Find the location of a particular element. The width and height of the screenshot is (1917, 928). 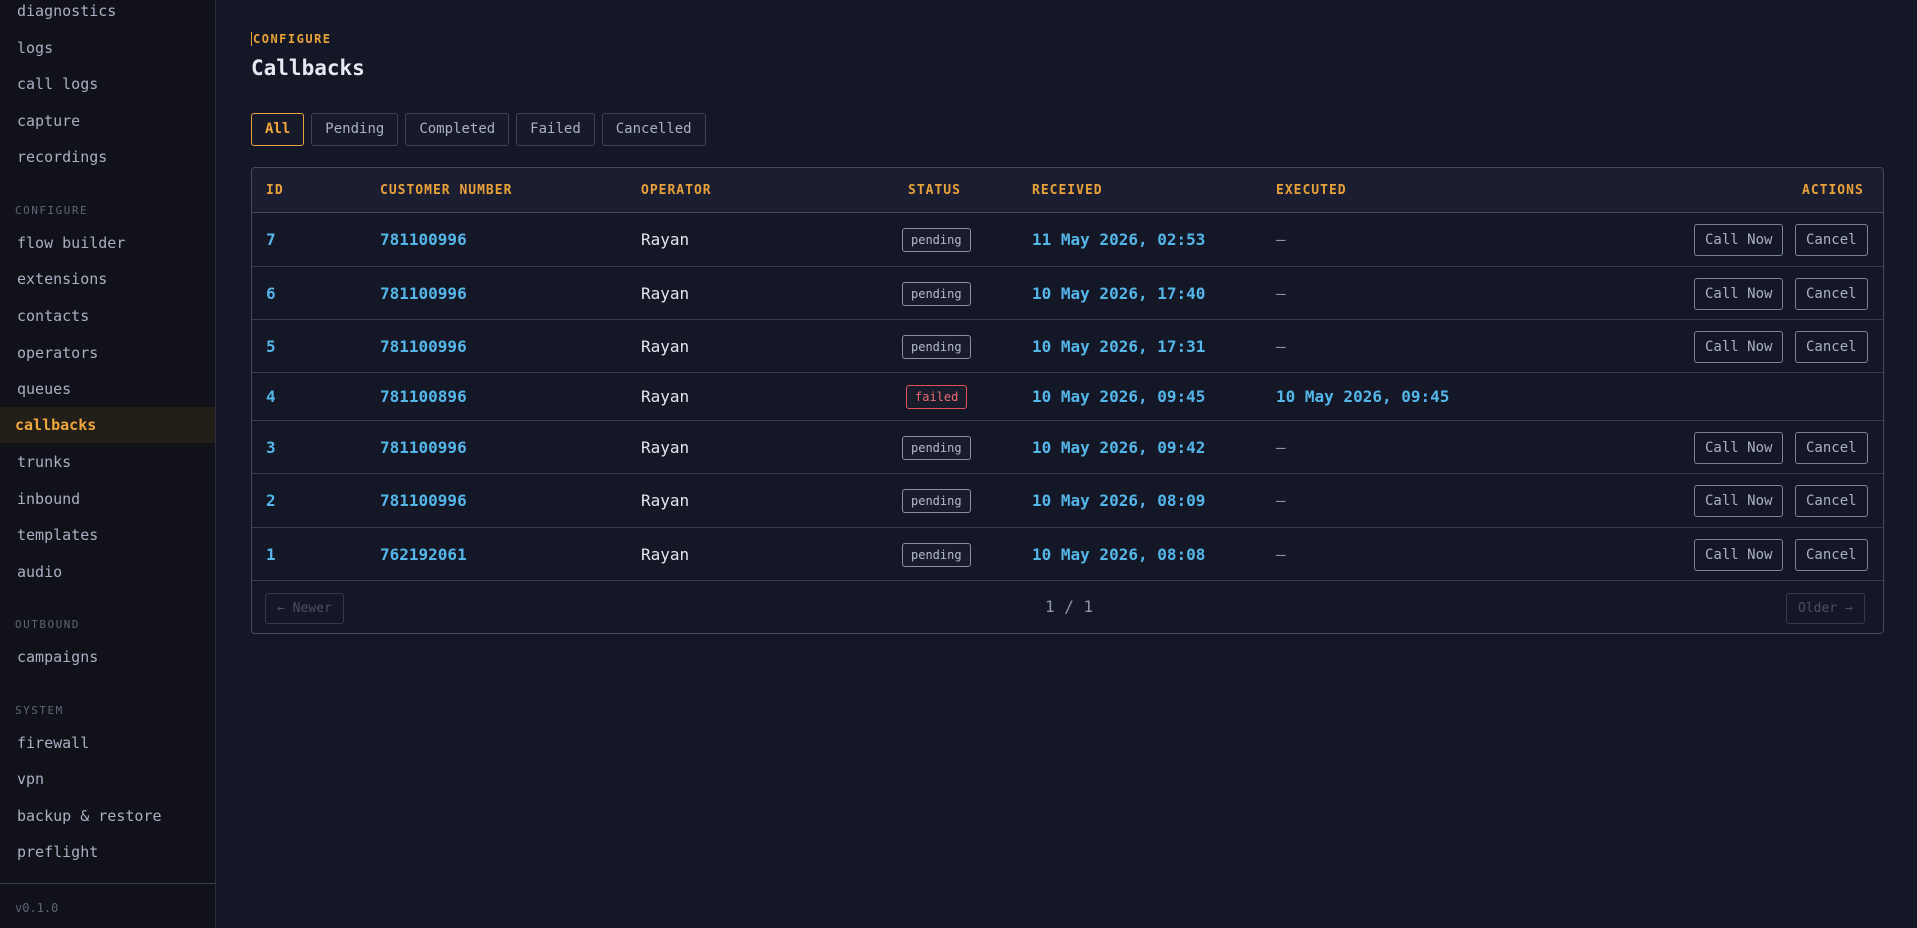

newer-page-button: ← Newer is located at coordinates (304, 608).